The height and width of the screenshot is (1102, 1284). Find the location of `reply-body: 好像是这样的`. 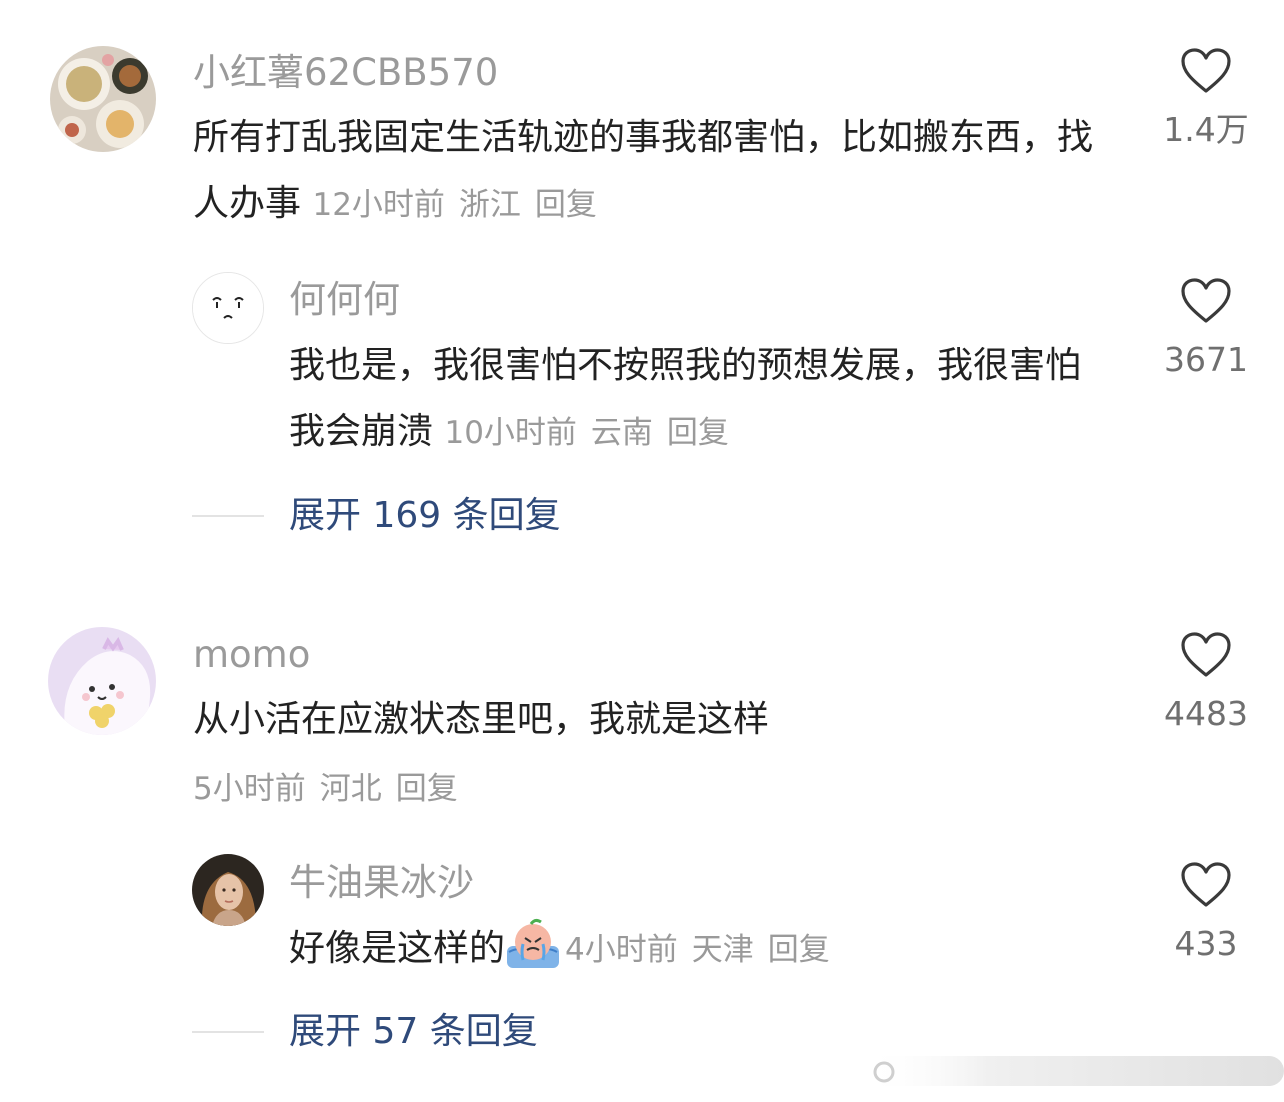

reply-body: 好像是这样的 is located at coordinates (397, 948).